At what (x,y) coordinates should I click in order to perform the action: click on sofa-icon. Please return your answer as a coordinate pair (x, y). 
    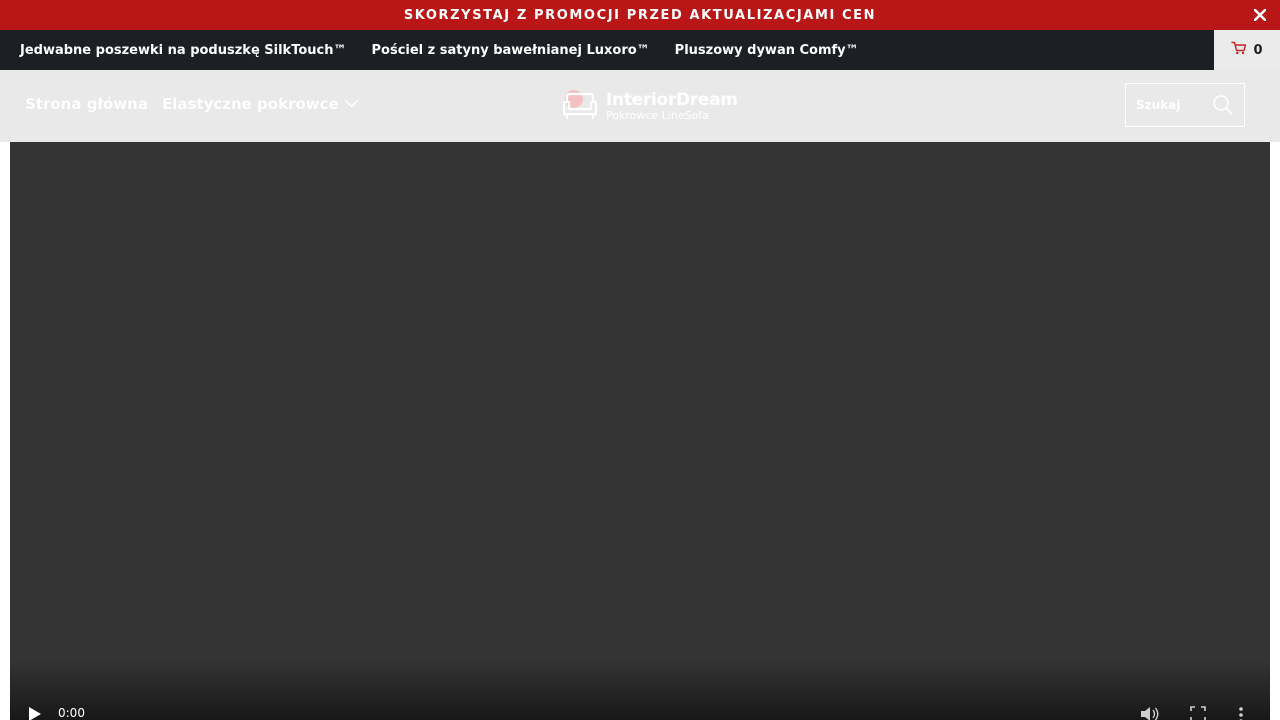
    Looking at the image, I should click on (580, 106).